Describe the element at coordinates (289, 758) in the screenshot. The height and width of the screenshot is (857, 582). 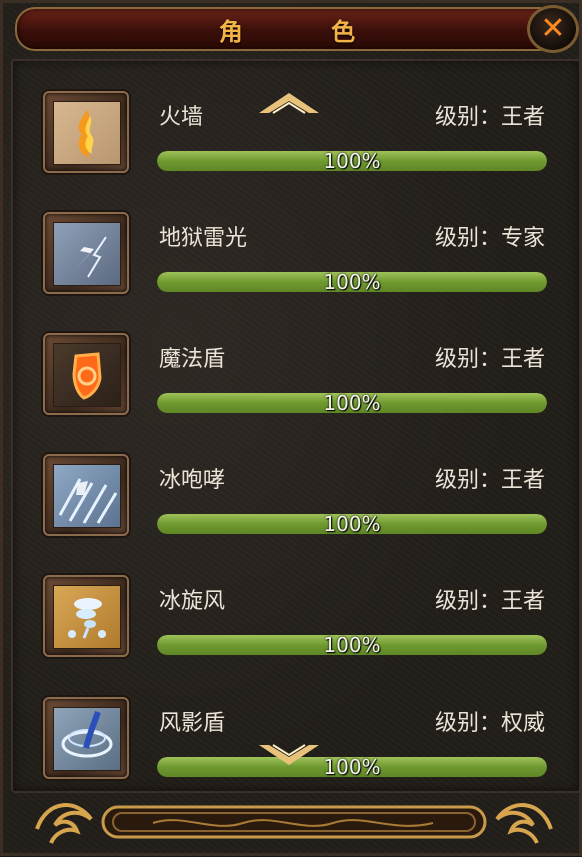
I see `scroll-down-arrow-icon` at that location.